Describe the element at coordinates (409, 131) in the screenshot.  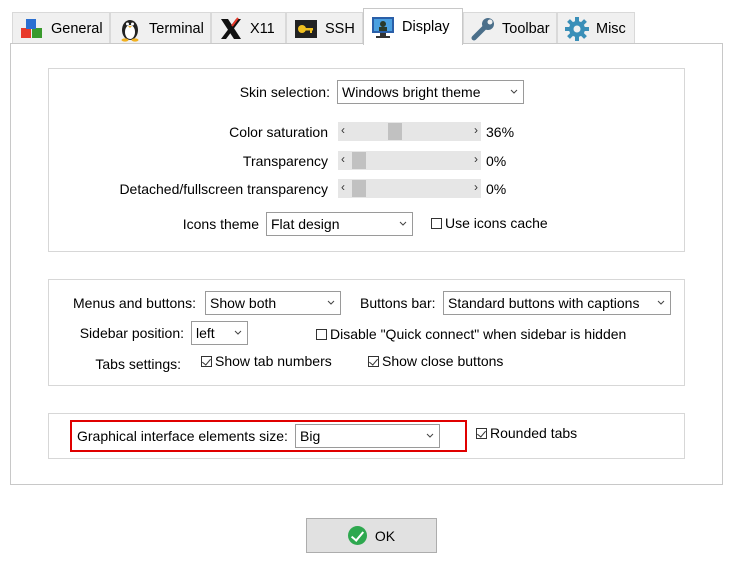
I see `color-saturation-slider: ‹ ›` at that location.